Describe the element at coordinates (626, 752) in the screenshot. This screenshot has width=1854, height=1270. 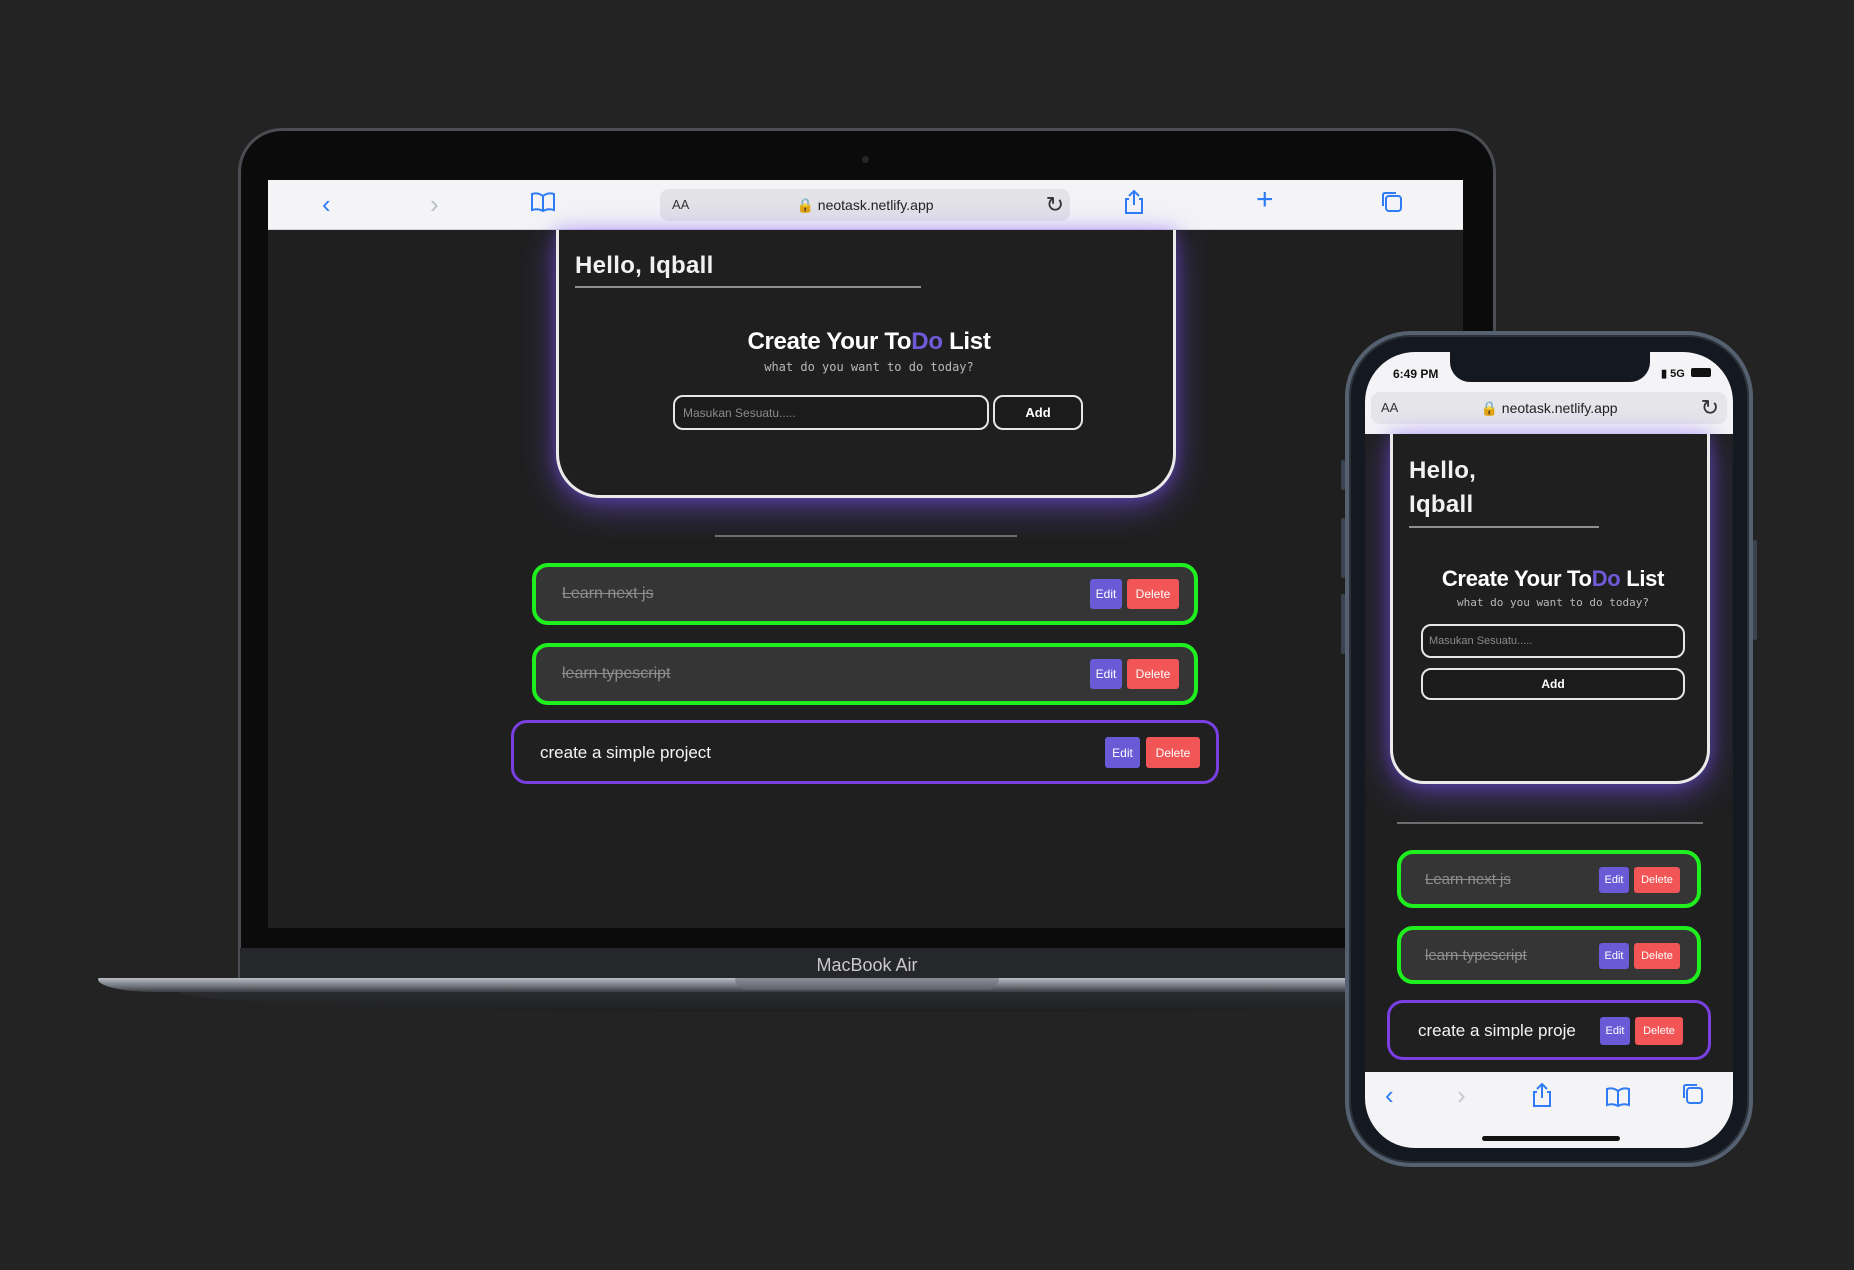
I see `todo-text: create a simple project` at that location.